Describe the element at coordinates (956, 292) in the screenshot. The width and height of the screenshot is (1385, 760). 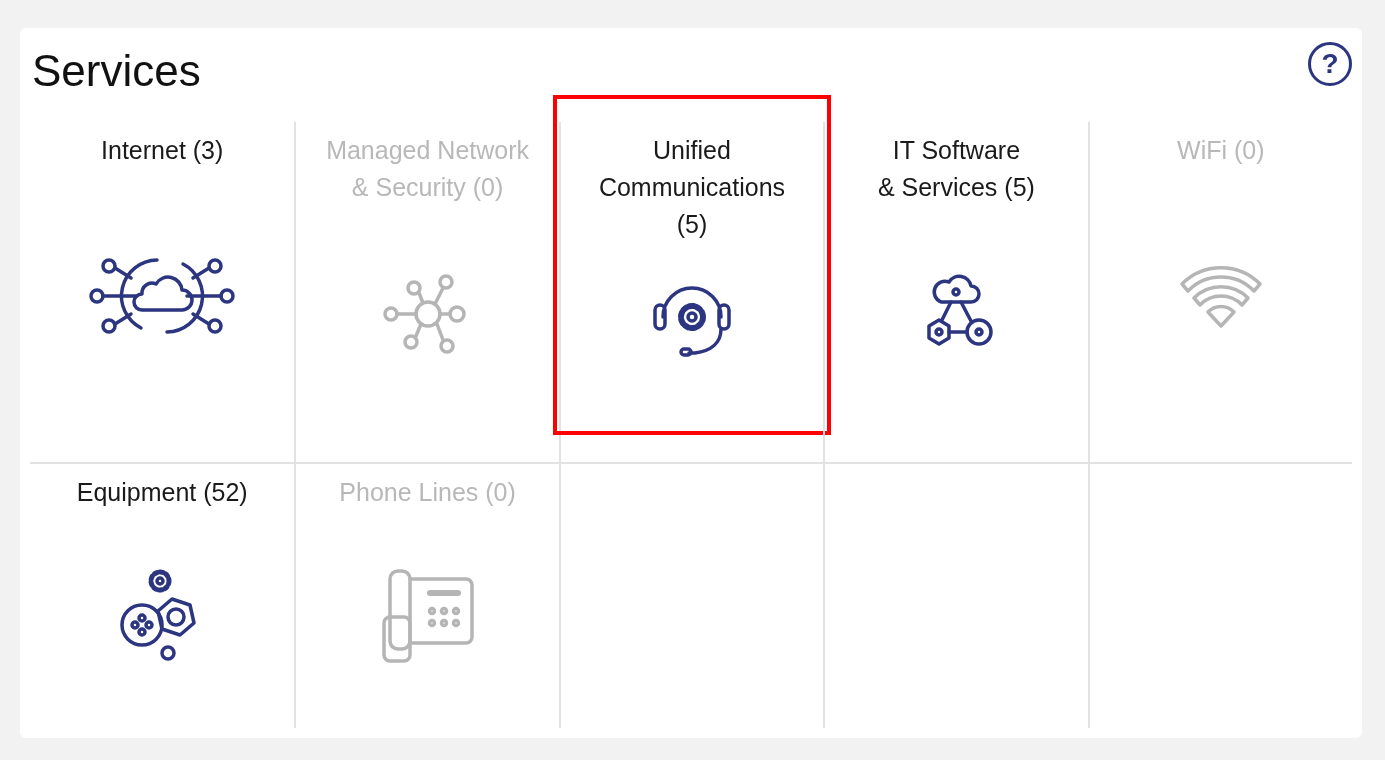
I see `service-tile: IT Software & Services (5)` at that location.